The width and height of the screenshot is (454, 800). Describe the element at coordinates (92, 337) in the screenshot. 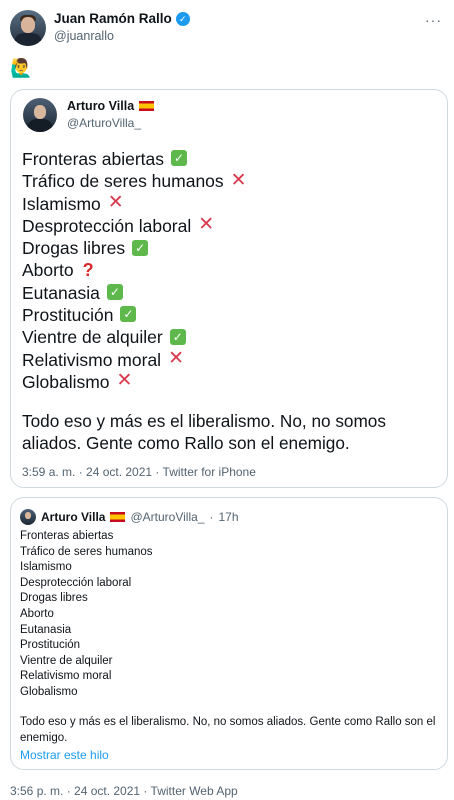

I see `quoted-item-text: Vientre de alquiler` at that location.